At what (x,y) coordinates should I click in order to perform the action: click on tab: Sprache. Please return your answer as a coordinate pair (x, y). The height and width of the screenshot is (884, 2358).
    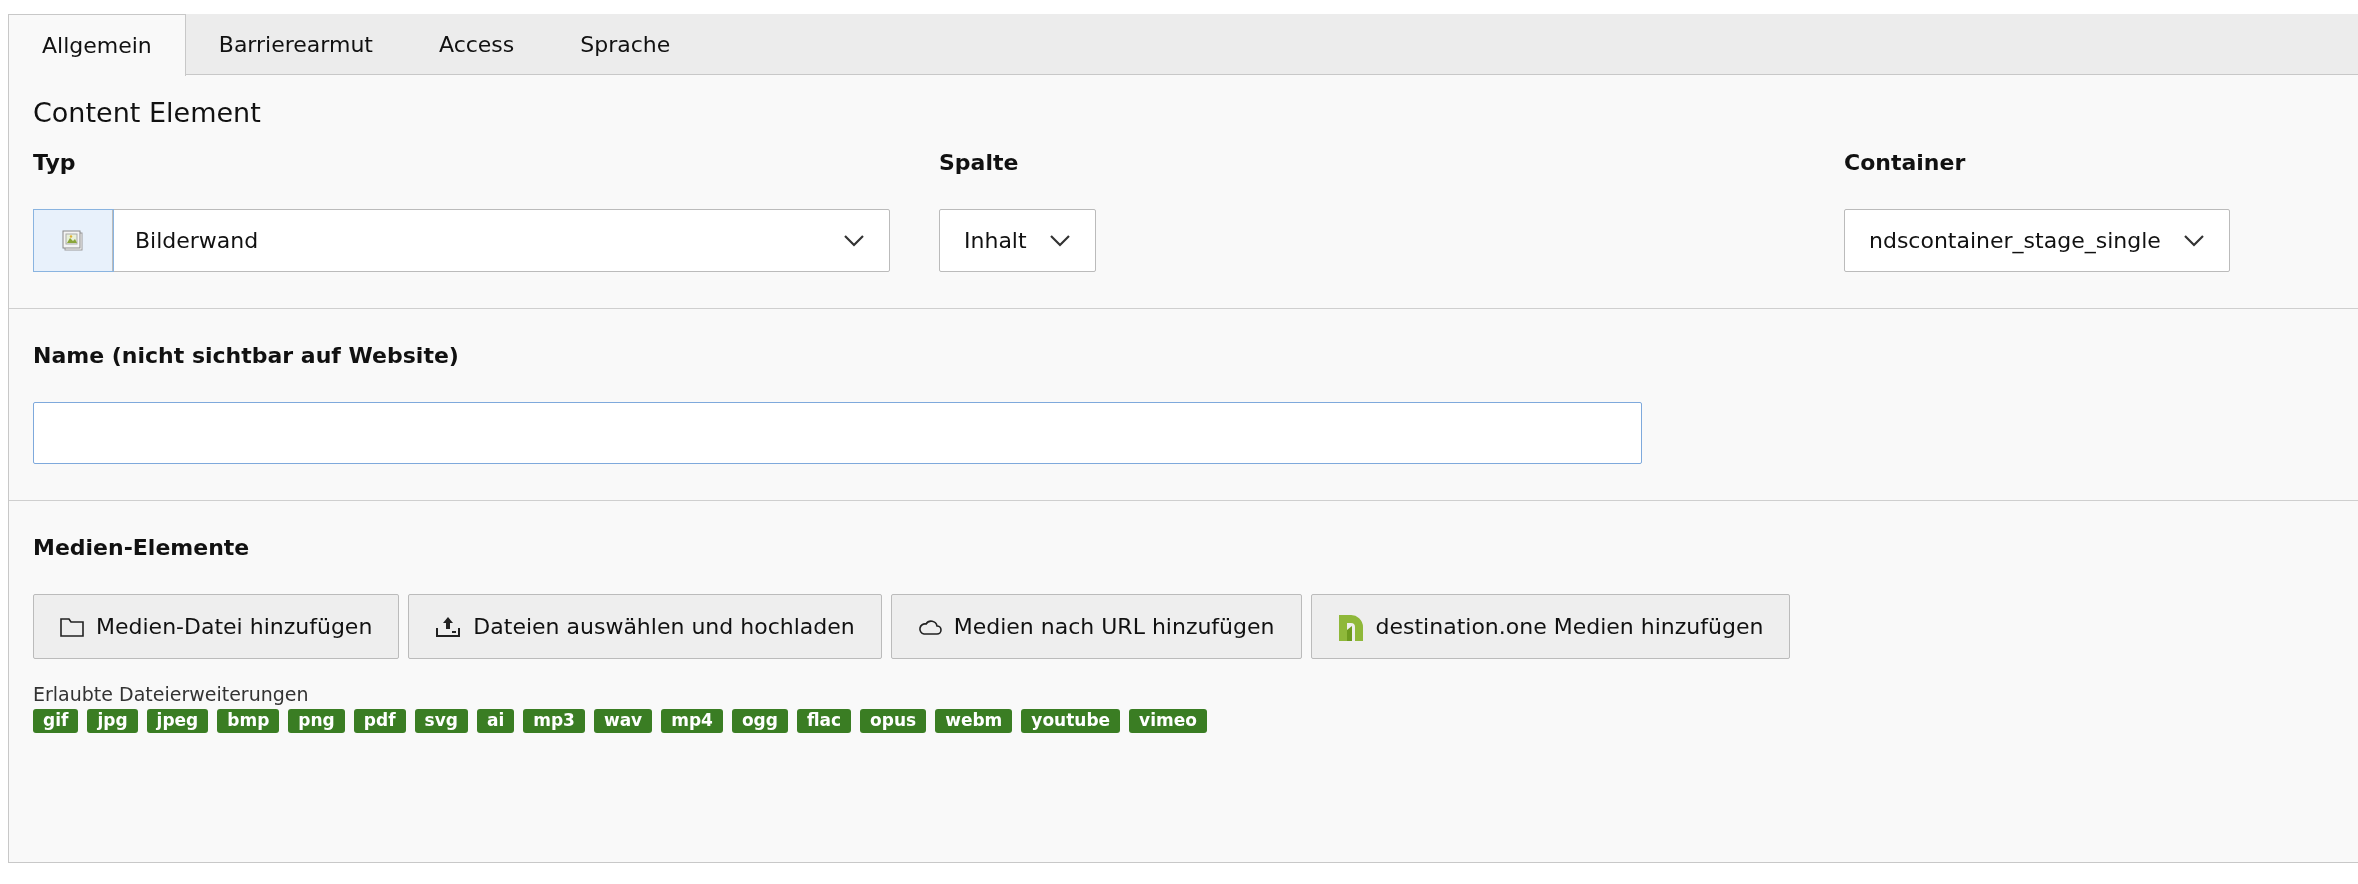
    Looking at the image, I should click on (625, 44).